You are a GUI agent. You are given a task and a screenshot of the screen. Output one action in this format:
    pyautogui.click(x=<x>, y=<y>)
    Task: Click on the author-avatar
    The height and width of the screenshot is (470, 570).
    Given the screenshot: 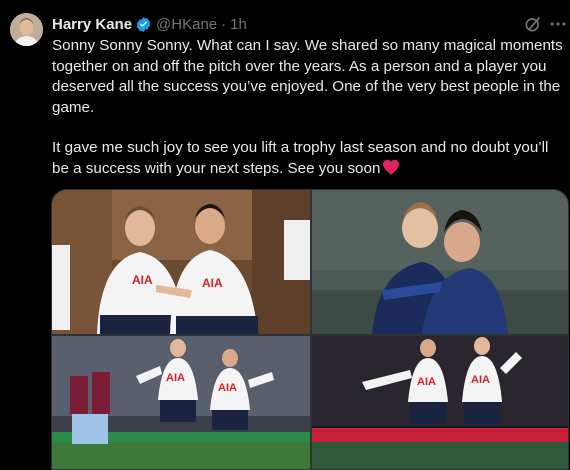 What is the action you would take?
    pyautogui.click(x=26, y=29)
    